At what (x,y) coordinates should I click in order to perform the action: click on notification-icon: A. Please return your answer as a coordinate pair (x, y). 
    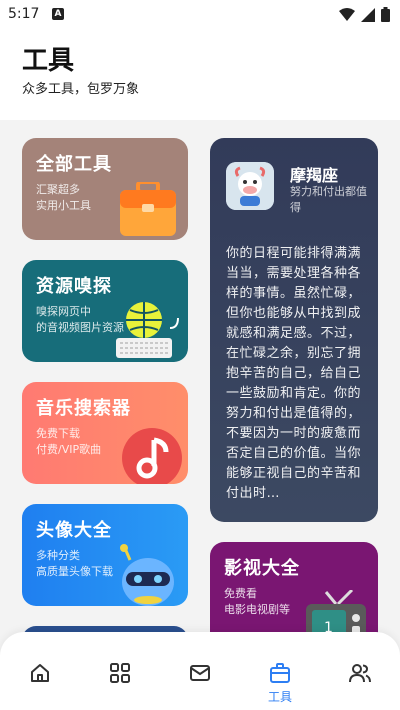
    Looking at the image, I should click on (58, 14).